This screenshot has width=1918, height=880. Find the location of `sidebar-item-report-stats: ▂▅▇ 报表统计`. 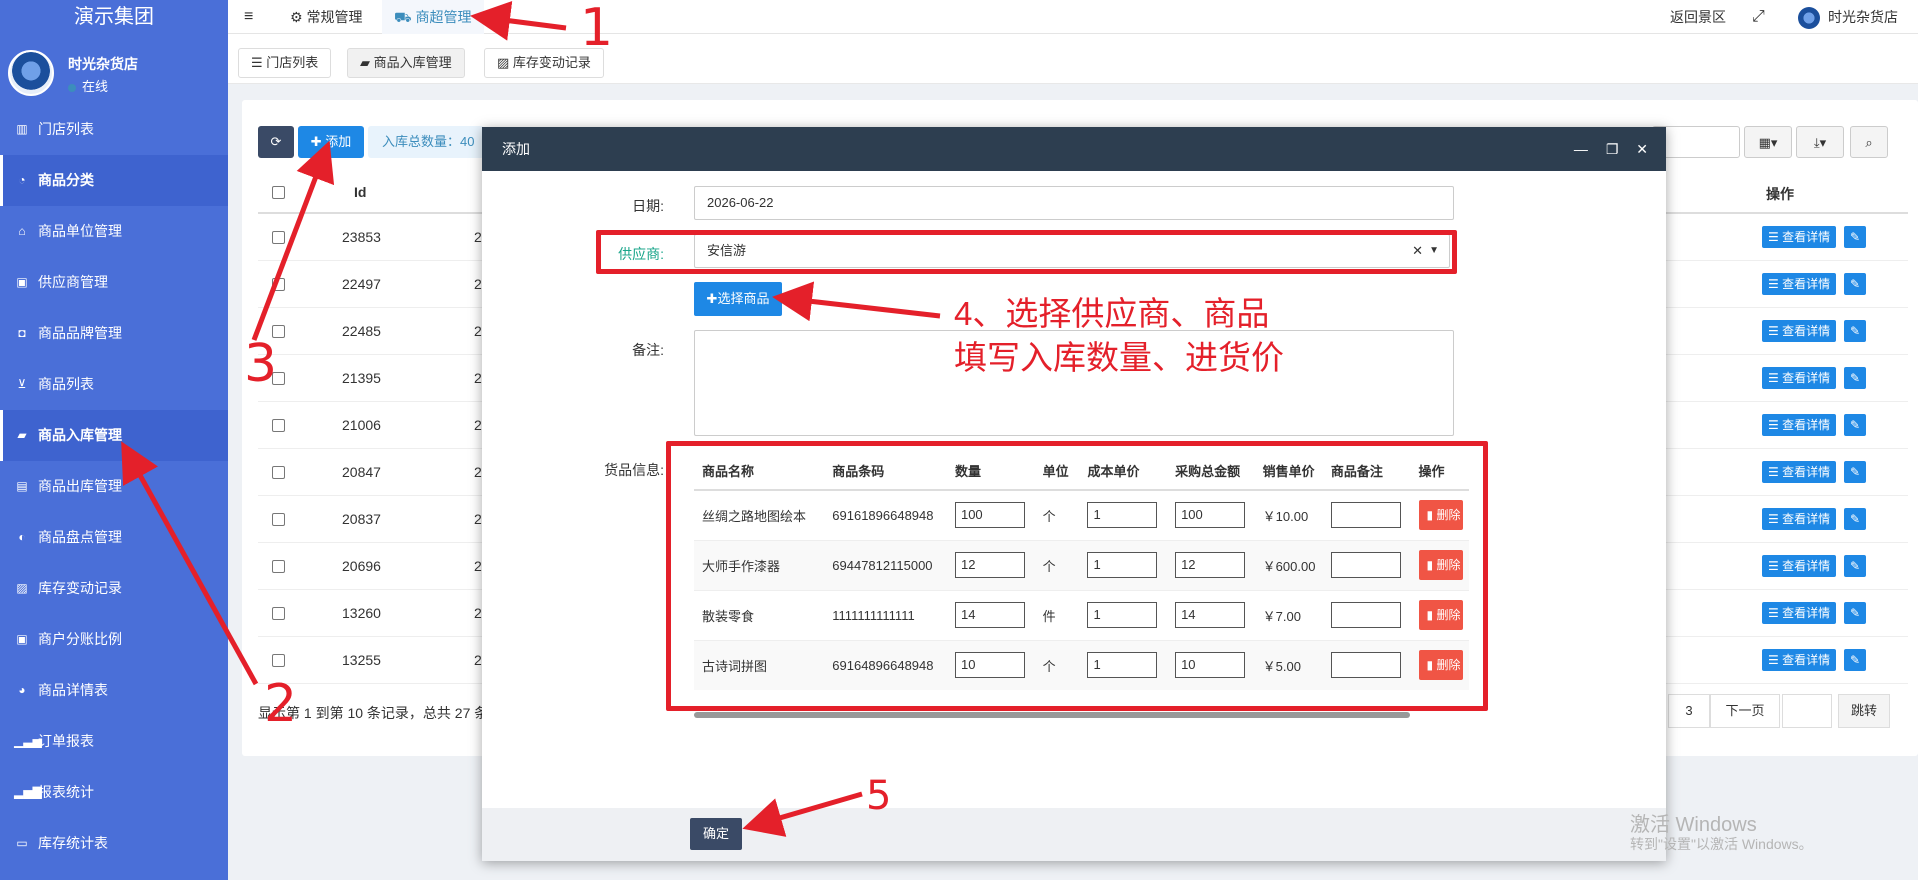

sidebar-item-report-stats: ▂▅▇ 报表统计 is located at coordinates (114, 792).